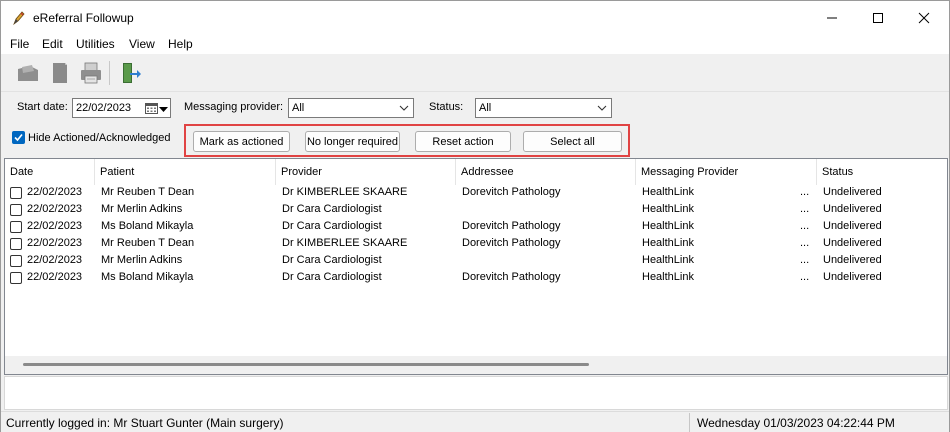 This screenshot has width=950, height=432. I want to click on menu-view: View, so click(142, 44).